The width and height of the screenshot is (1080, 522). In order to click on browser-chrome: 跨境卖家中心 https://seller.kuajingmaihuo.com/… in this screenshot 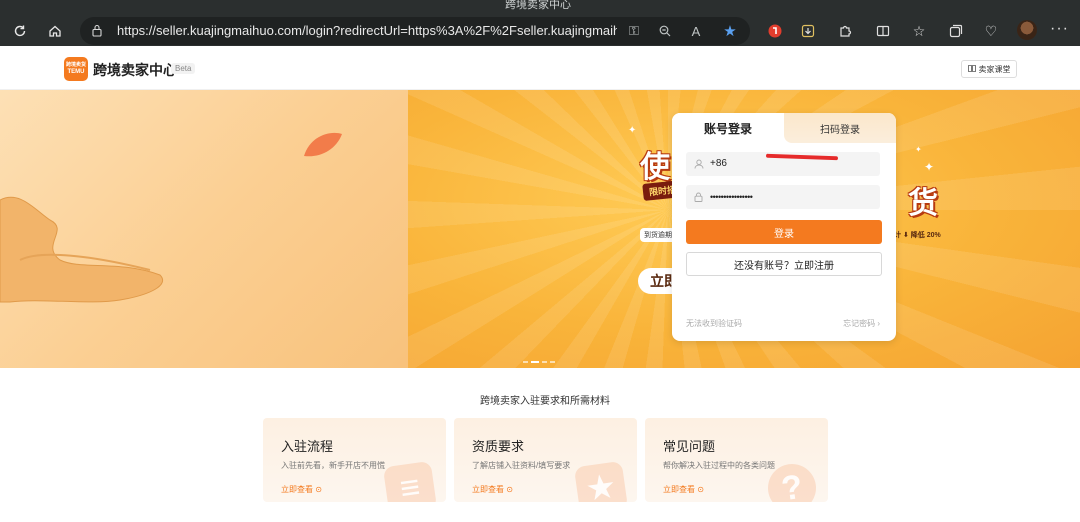, I will do `click(540, 23)`.